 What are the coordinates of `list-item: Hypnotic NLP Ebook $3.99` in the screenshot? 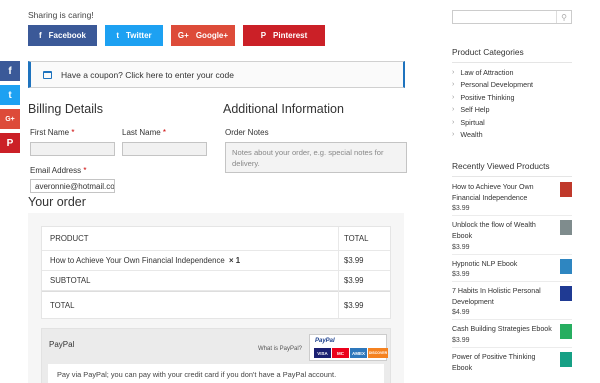 It's located at (512, 270).